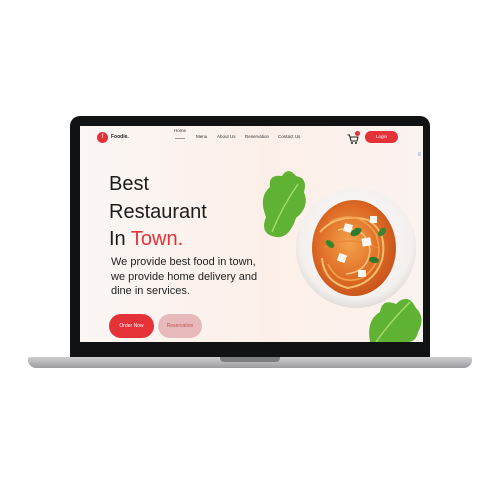  I want to click on hero-title-line1: Best, so click(129, 184).